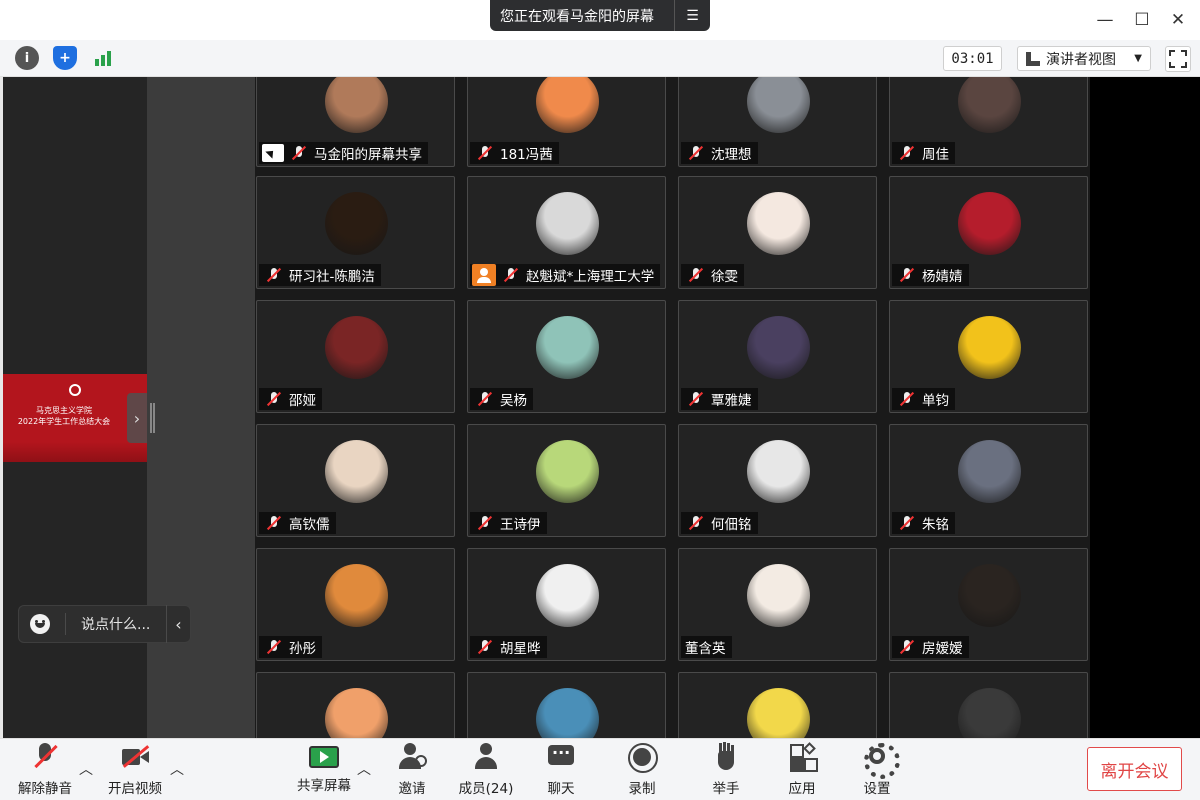  Describe the element at coordinates (75, 418) in the screenshot. I see `shared-screen-thumbnail: 马克思主义学院 2022年学生工作总结大会` at that location.